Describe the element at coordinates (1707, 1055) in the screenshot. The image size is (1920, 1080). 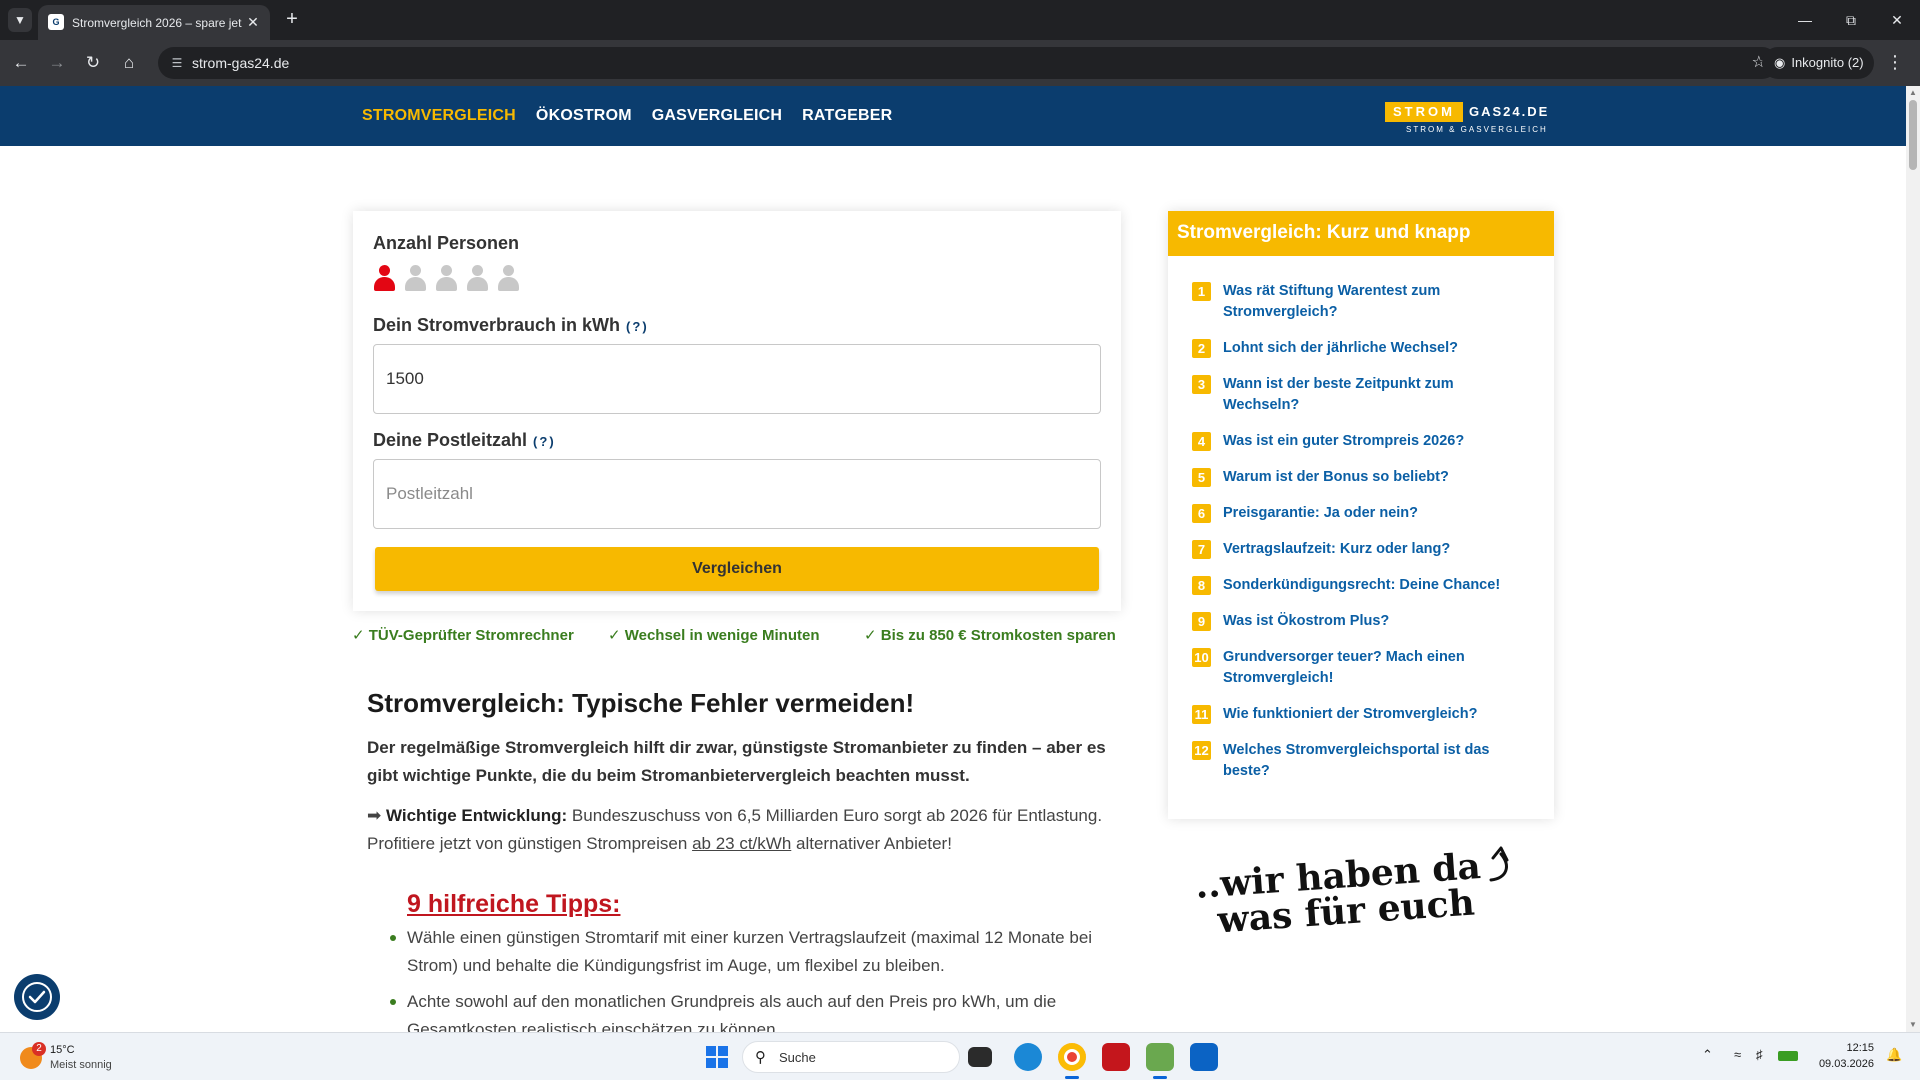
I see `tray-chevron-icon: ⌃` at that location.